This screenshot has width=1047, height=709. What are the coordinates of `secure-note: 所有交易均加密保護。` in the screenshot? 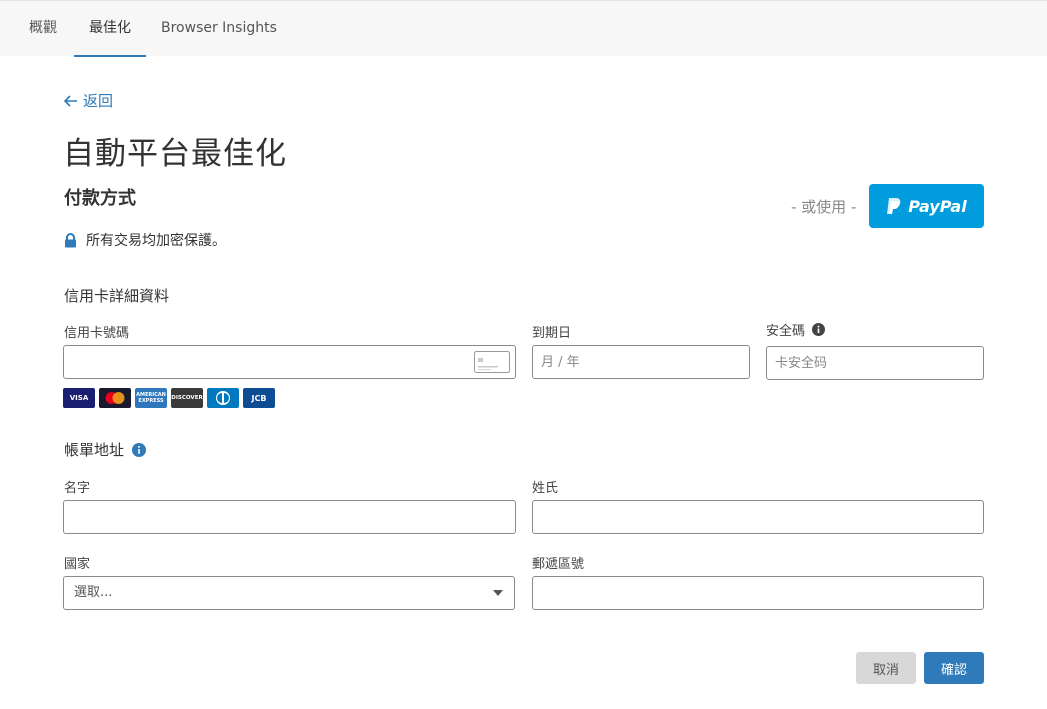 It's located at (145, 240).